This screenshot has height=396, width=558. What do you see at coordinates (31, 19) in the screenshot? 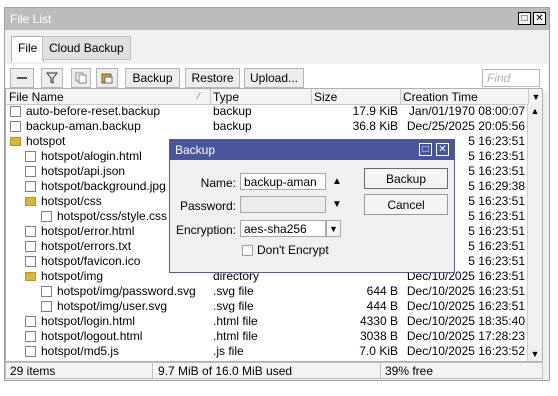
I see `window-title: File List` at bounding box center [31, 19].